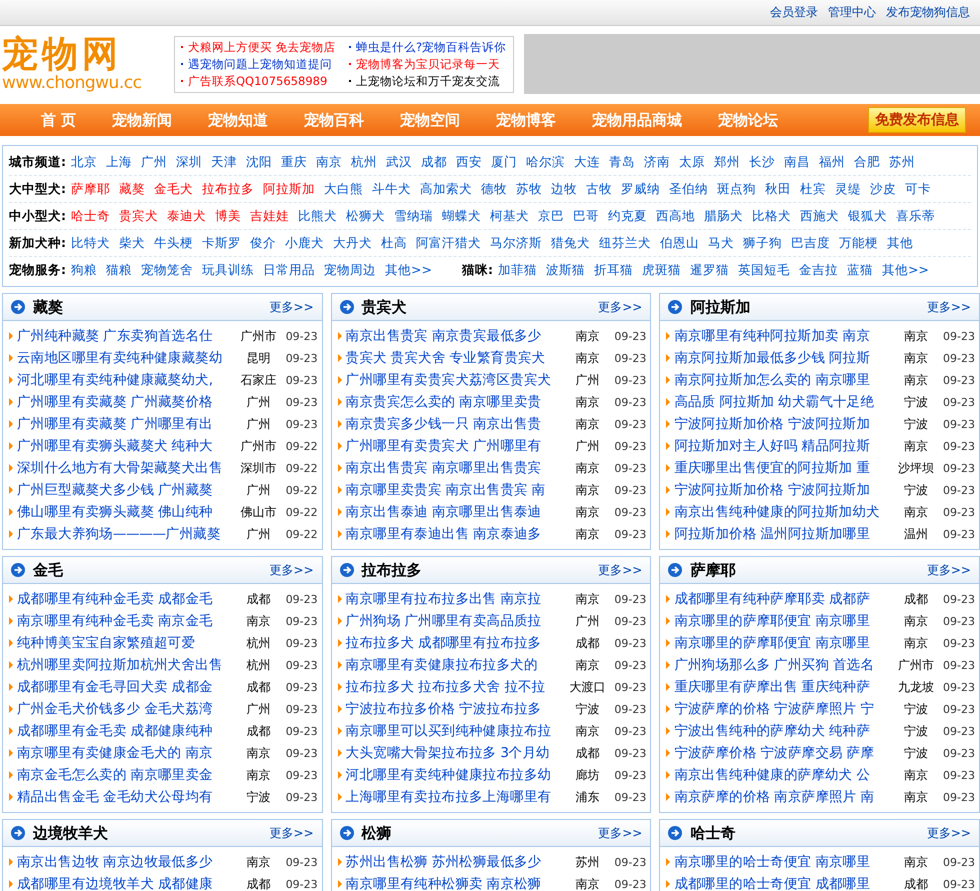 The width and height of the screenshot is (980, 891). Describe the element at coordinates (426, 81) in the screenshot. I see `ad-link: 上宠物论坛和万千宠友交流` at that location.